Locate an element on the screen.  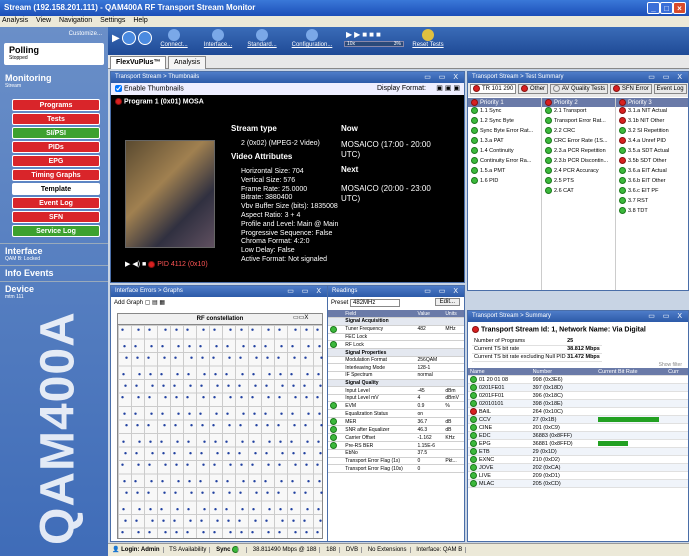
volume-icon: ◀) is located at coordinates (136, 264).